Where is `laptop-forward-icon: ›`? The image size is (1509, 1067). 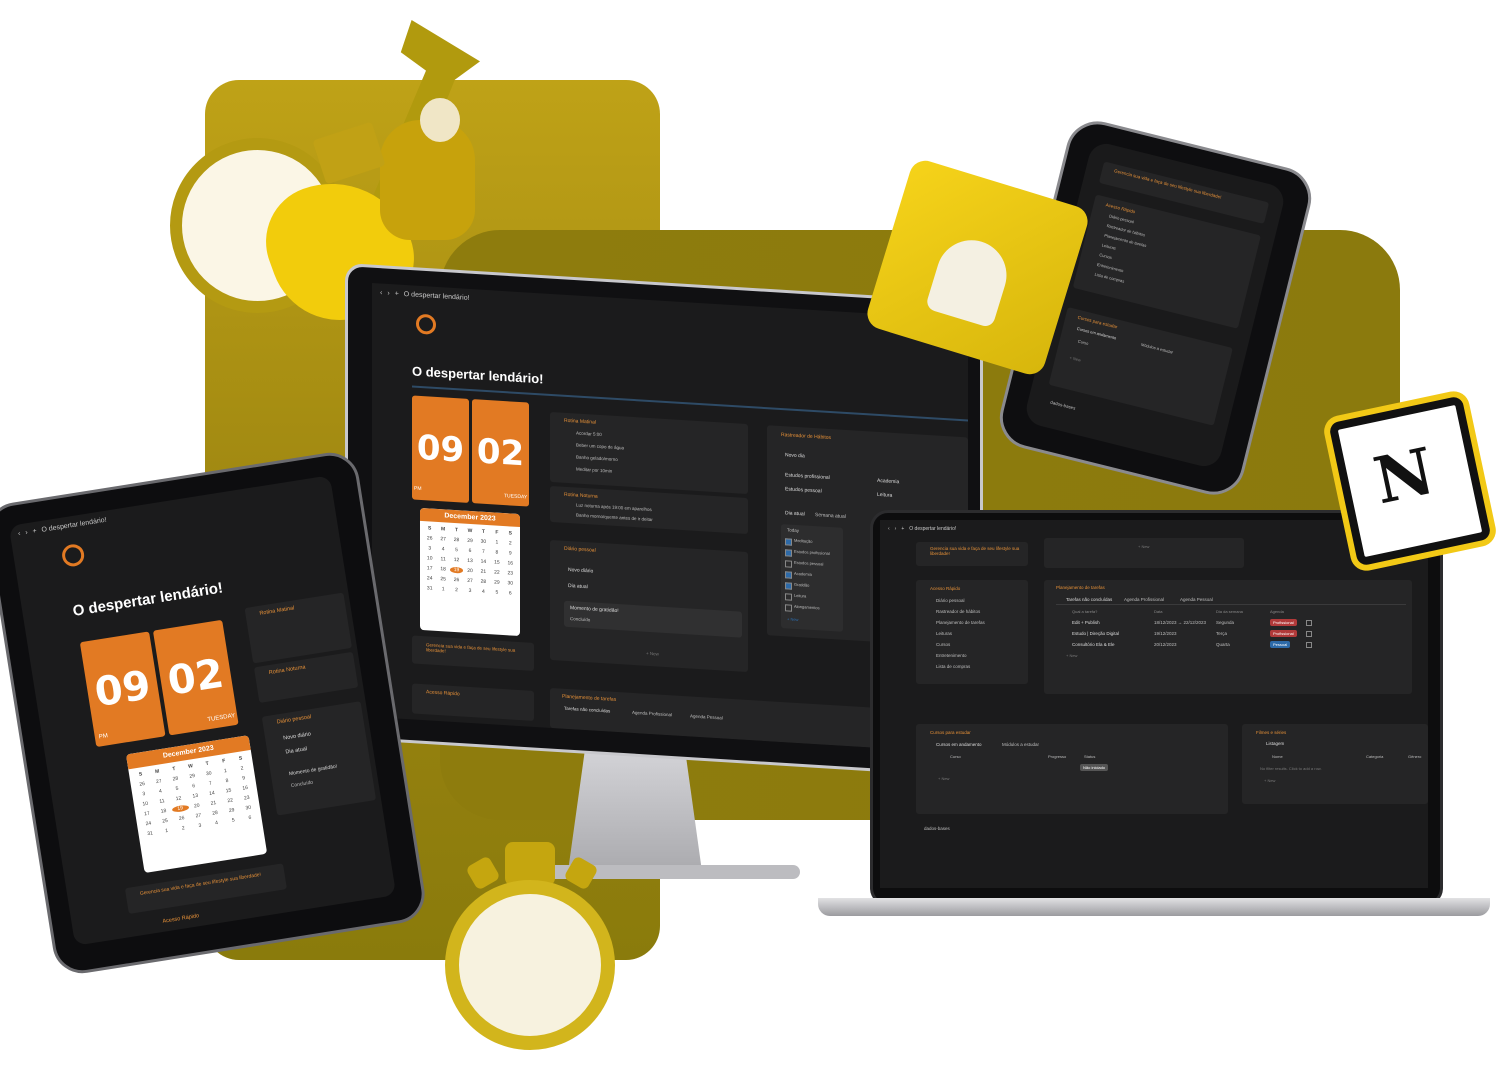
laptop-forward-icon: › is located at coordinates (896, 529).